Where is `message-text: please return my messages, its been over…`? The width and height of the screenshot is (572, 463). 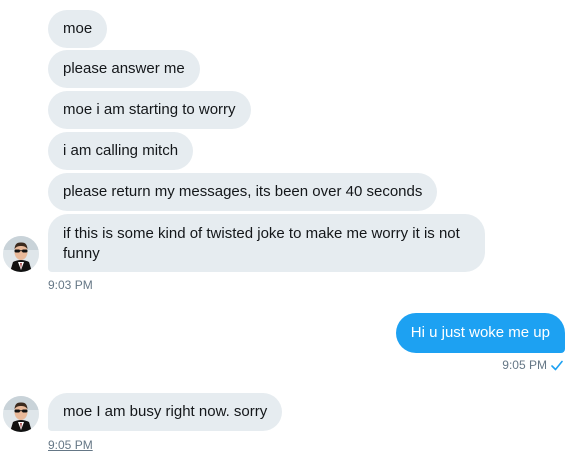
message-text: please return my messages, its been over… is located at coordinates (243, 191).